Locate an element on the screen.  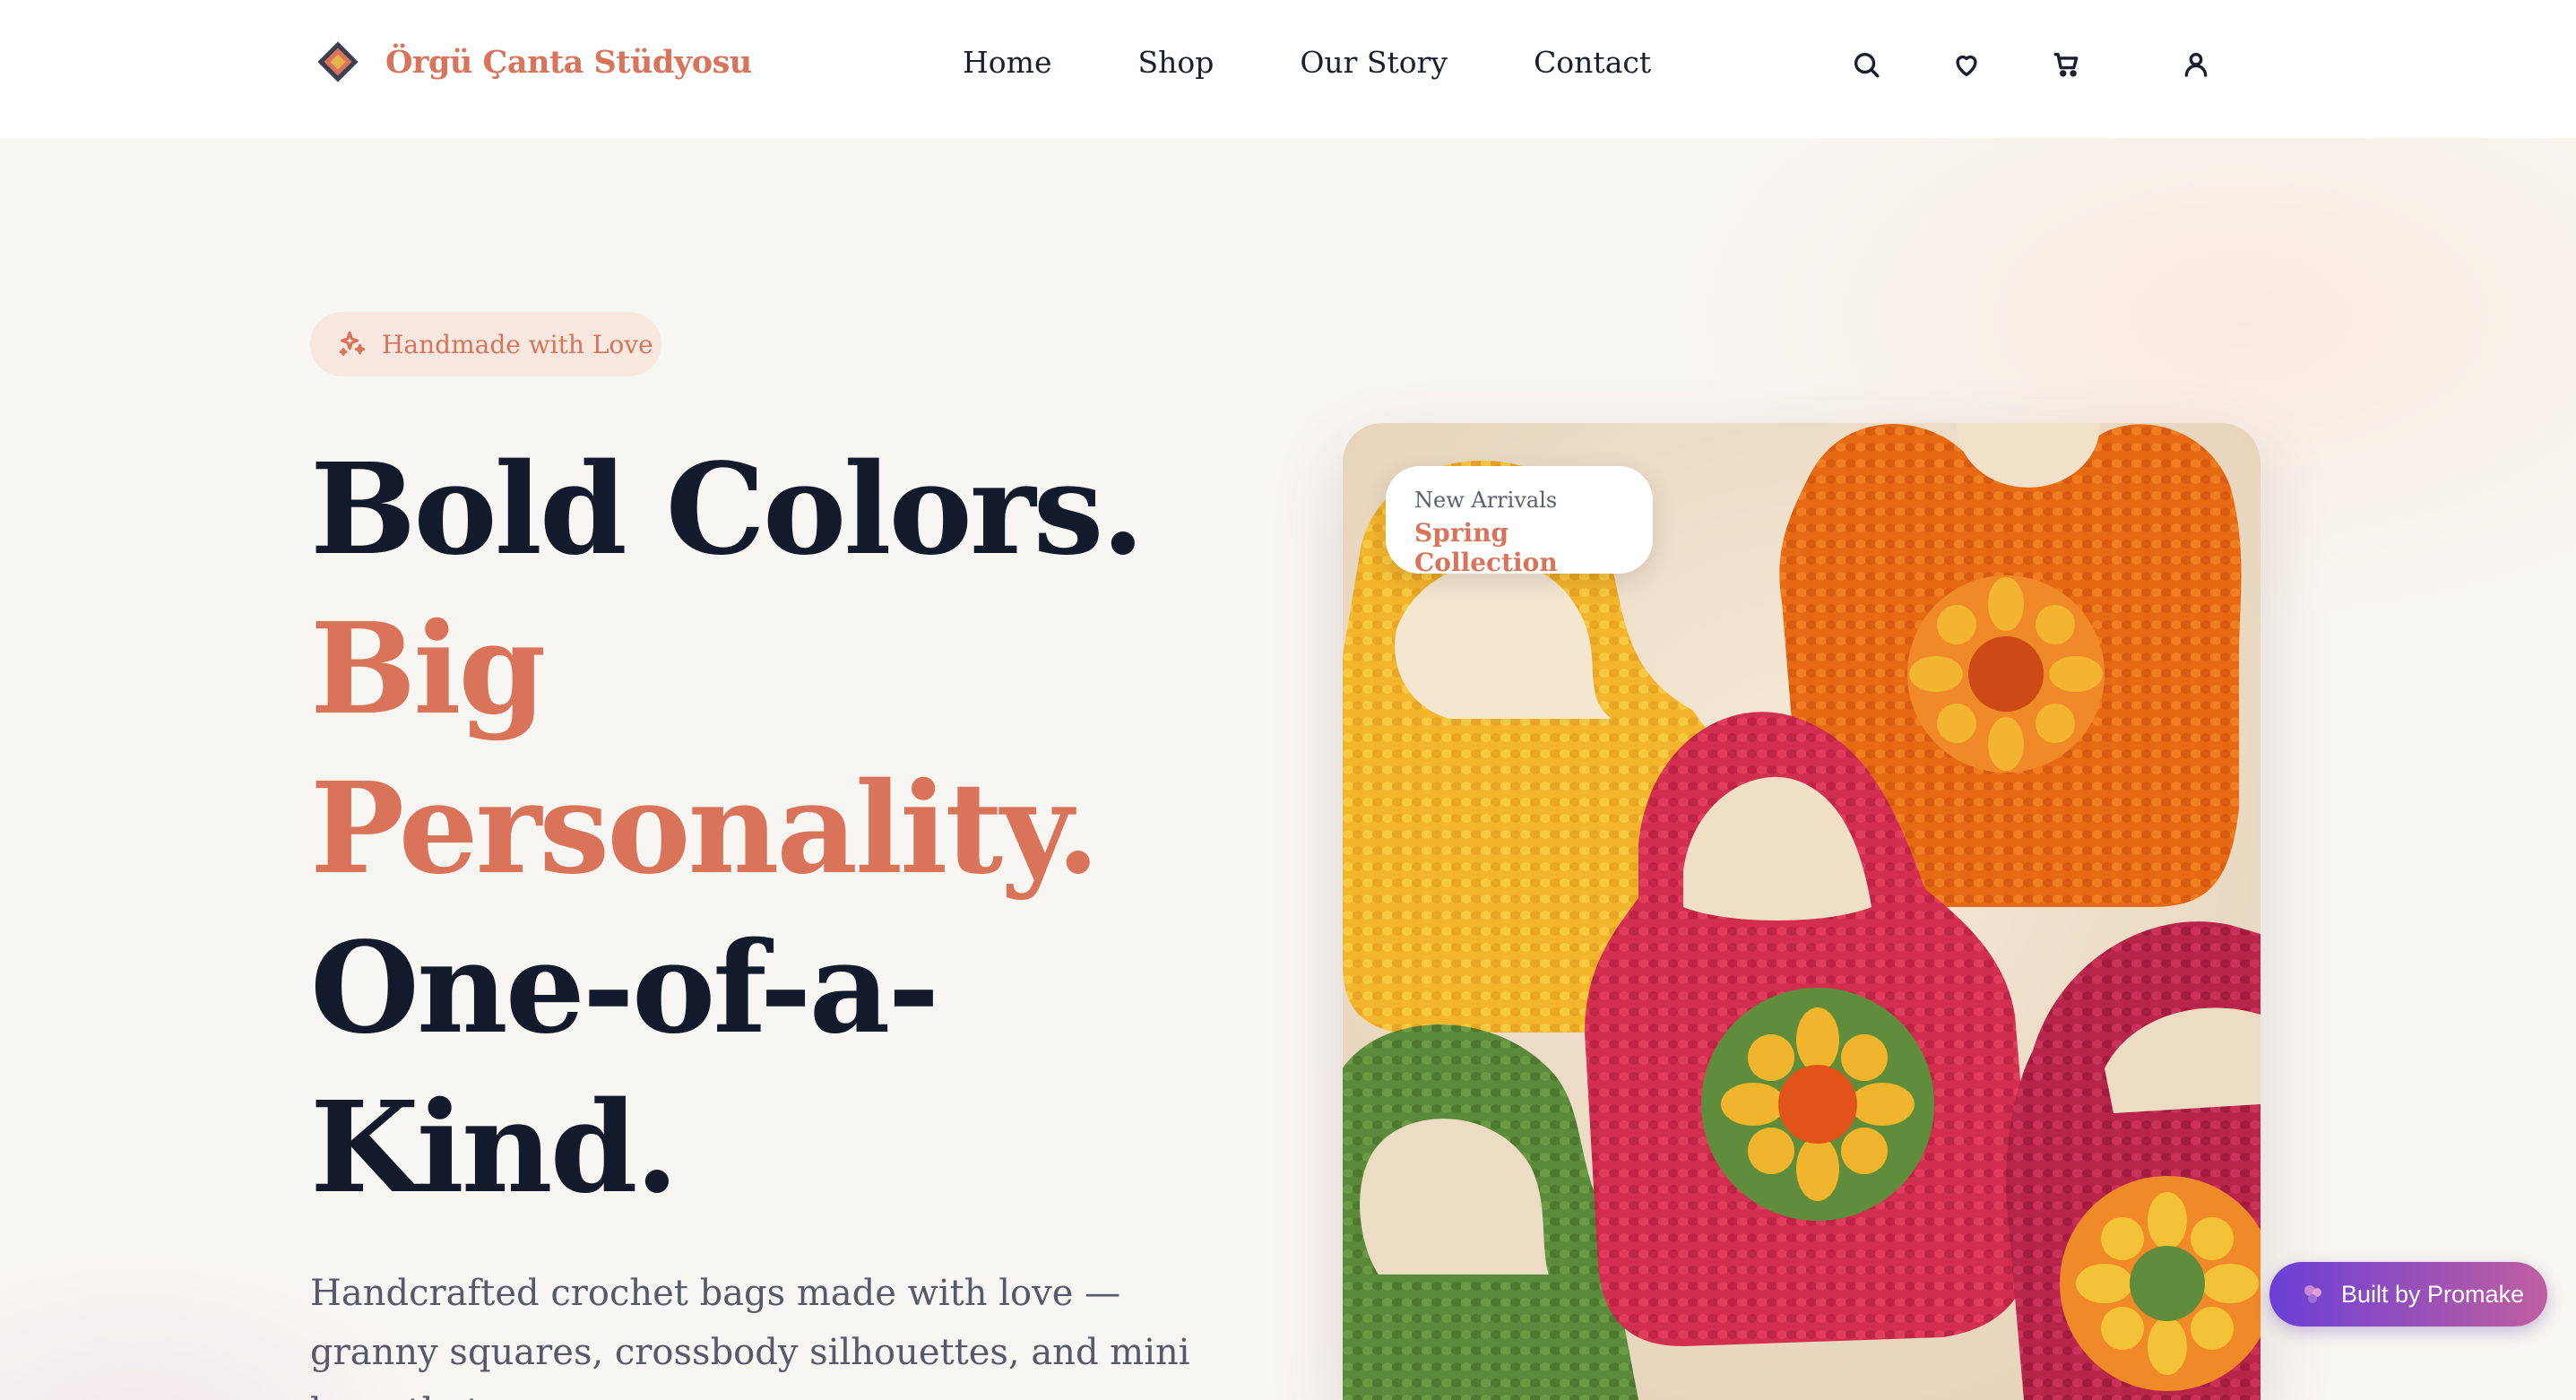
badge-label: Handmade with Love is located at coordinates (517, 344).